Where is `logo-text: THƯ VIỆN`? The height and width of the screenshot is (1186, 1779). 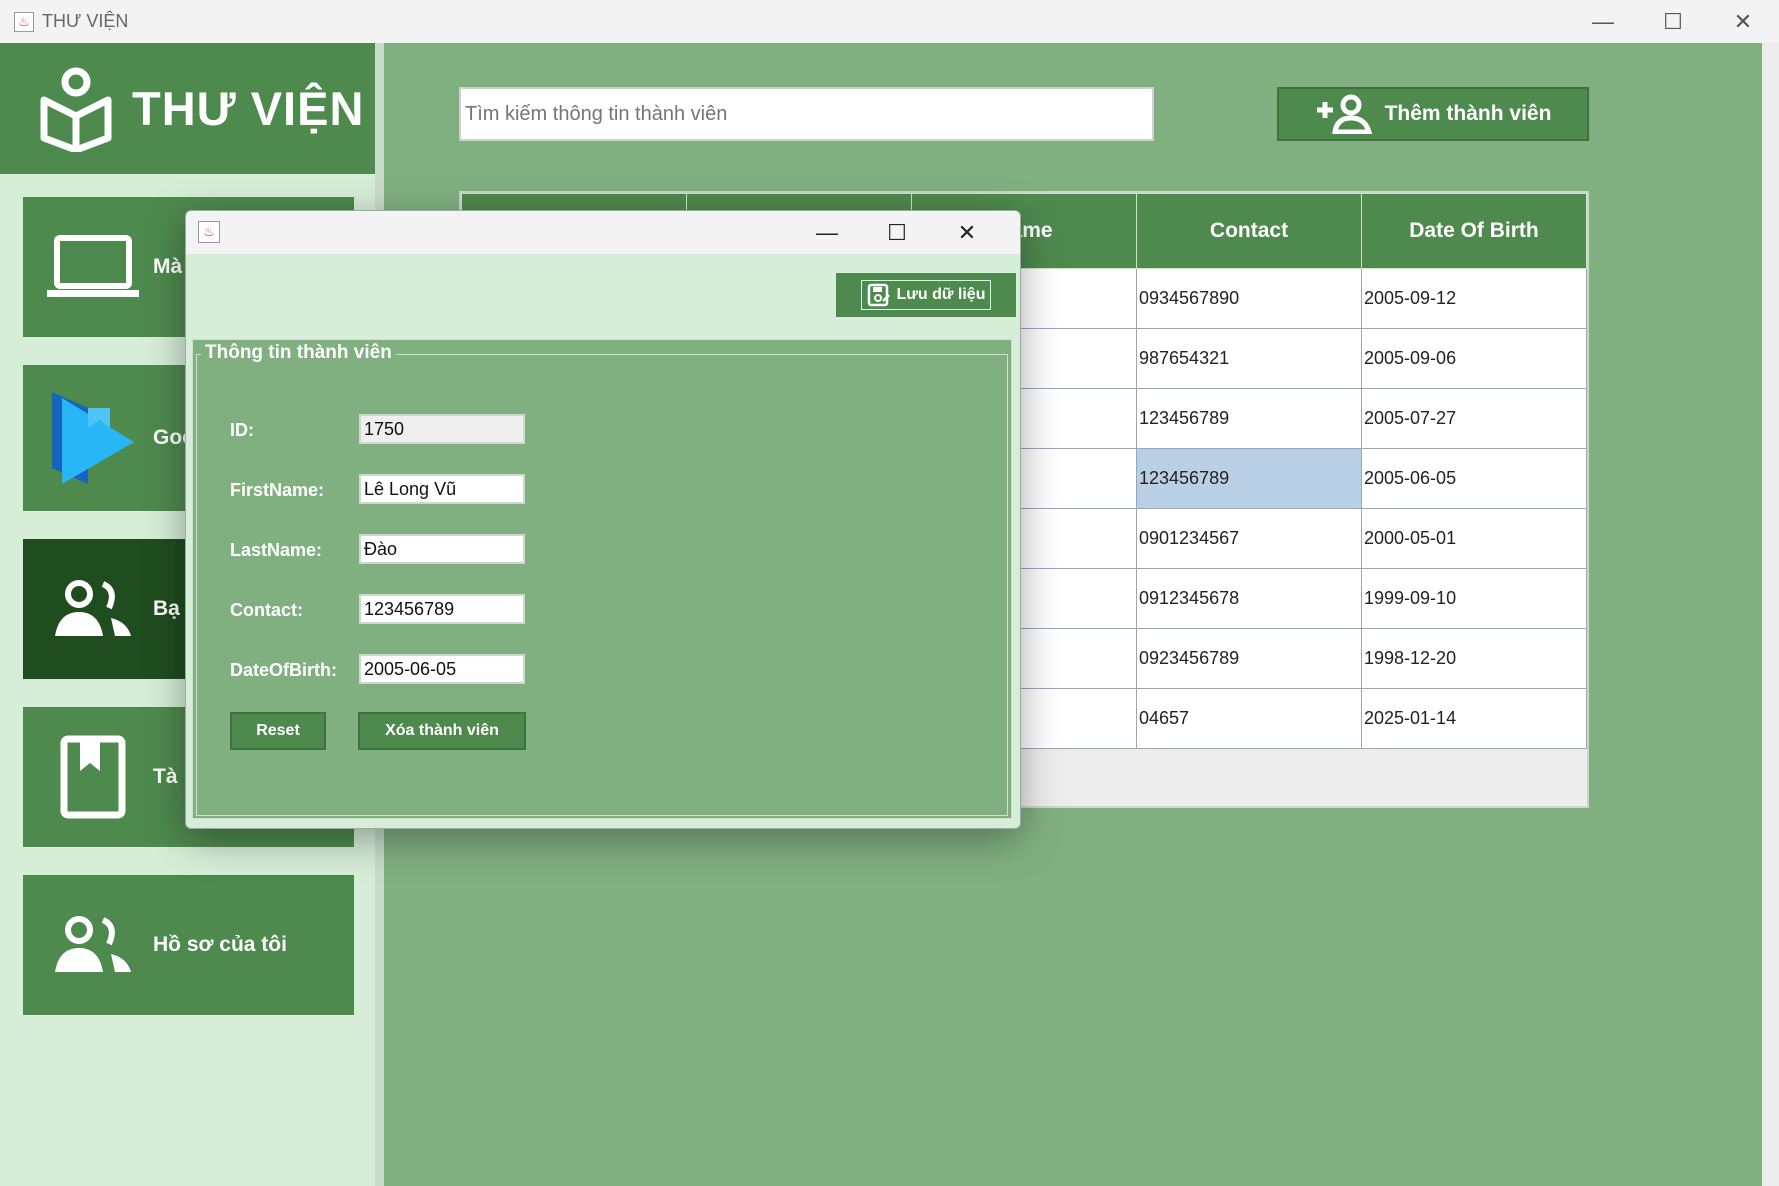 logo-text: THƯ VIỆN is located at coordinates (248, 108).